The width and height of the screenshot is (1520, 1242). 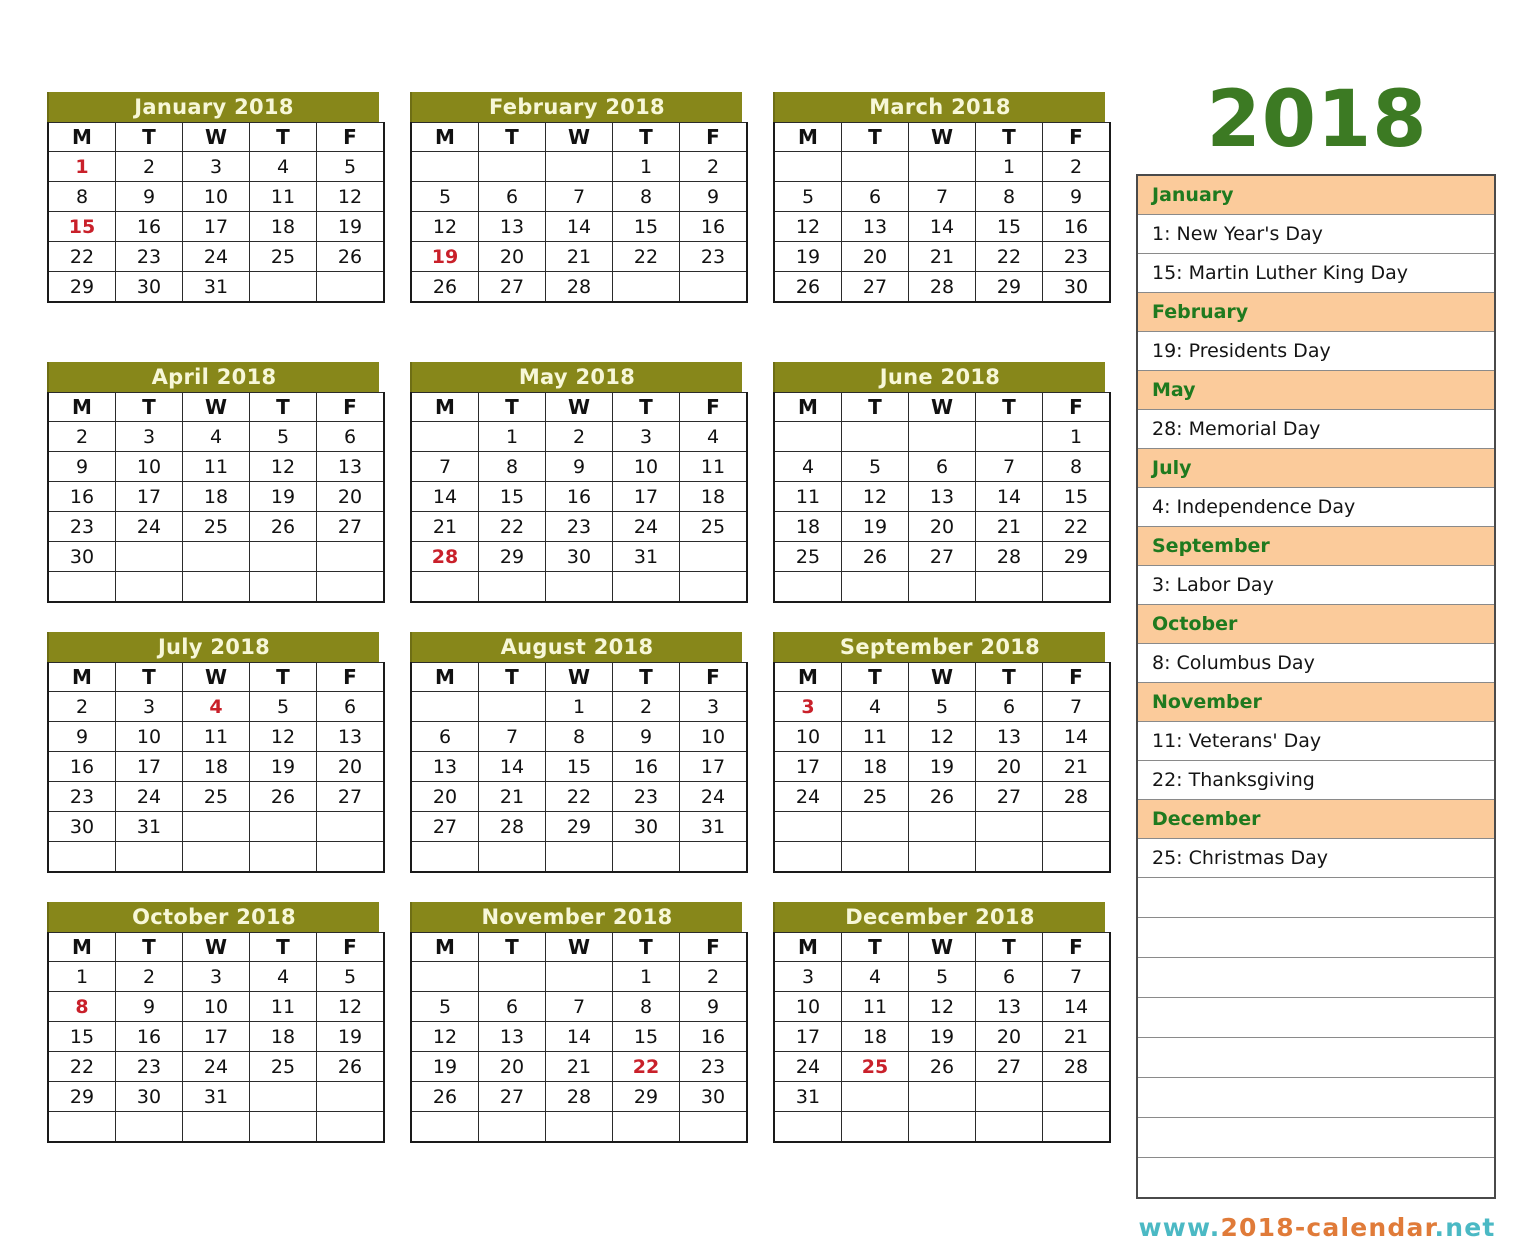 What do you see at coordinates (512, 226) in the screenshot?
I see `day-cell: 13` at bounding box center [512, 226].